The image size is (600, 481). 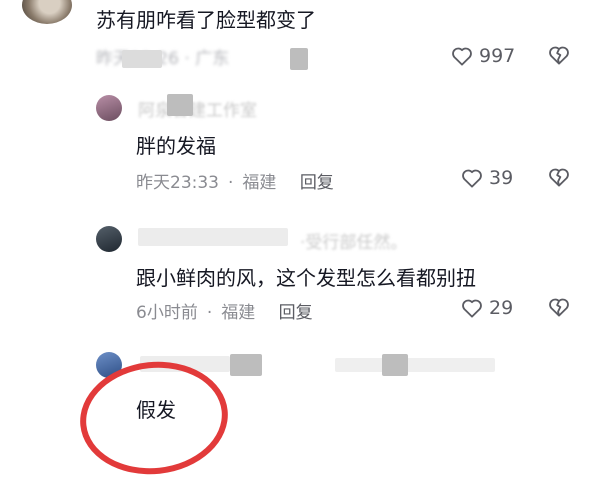 I want to click on comment-meta: 昨天23:26 · 广东, so click(x=163, y=59).